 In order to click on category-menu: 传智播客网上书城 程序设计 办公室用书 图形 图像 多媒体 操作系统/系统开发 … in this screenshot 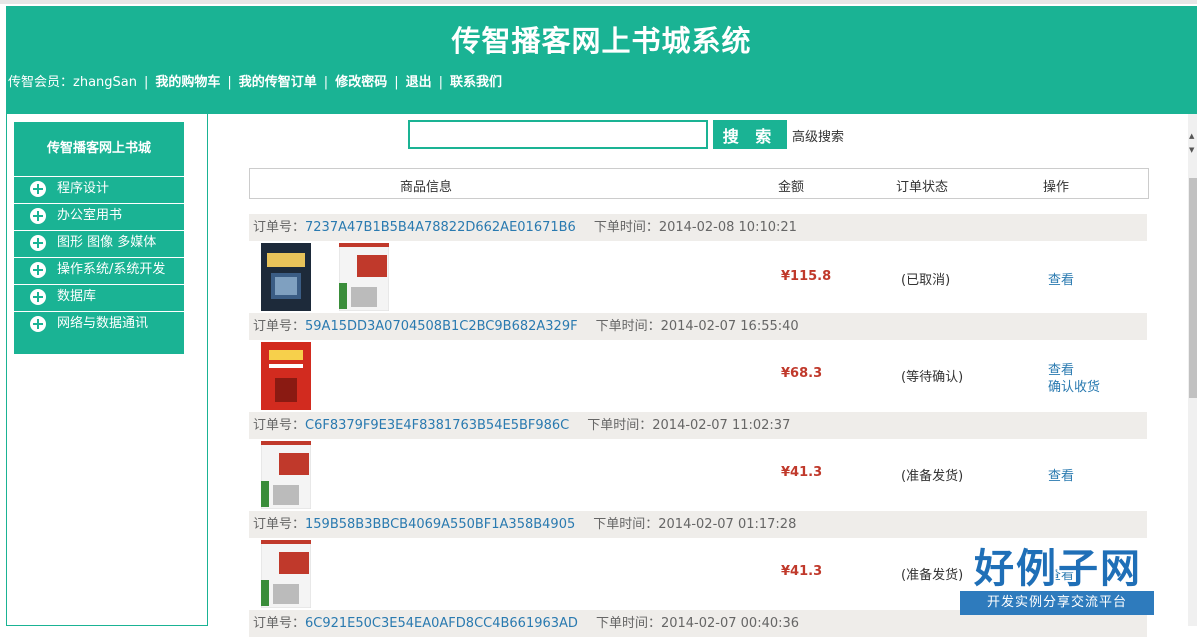, I will do `click(99, 238)`.